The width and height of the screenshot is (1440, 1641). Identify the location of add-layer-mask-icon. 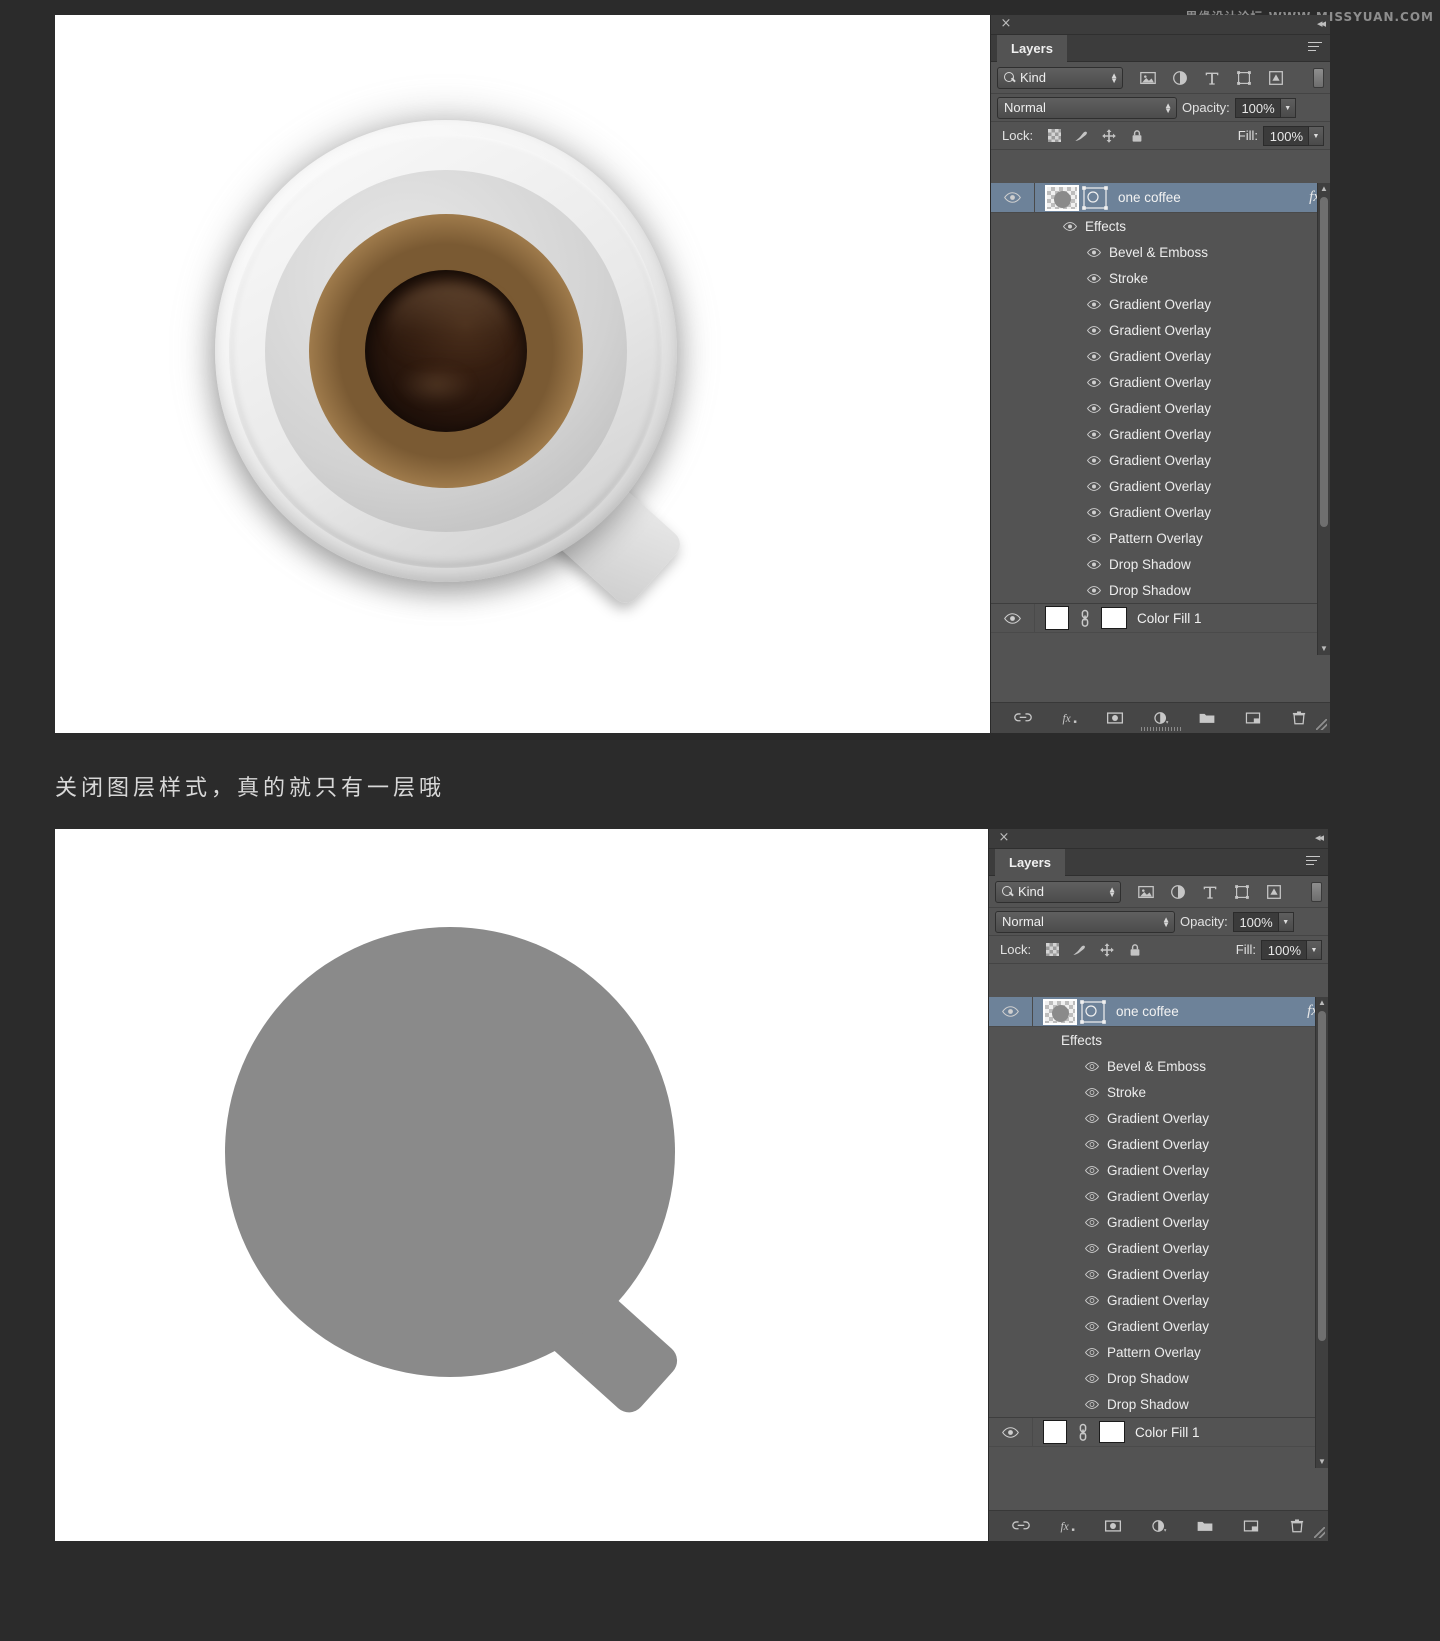
(1113, 1526).